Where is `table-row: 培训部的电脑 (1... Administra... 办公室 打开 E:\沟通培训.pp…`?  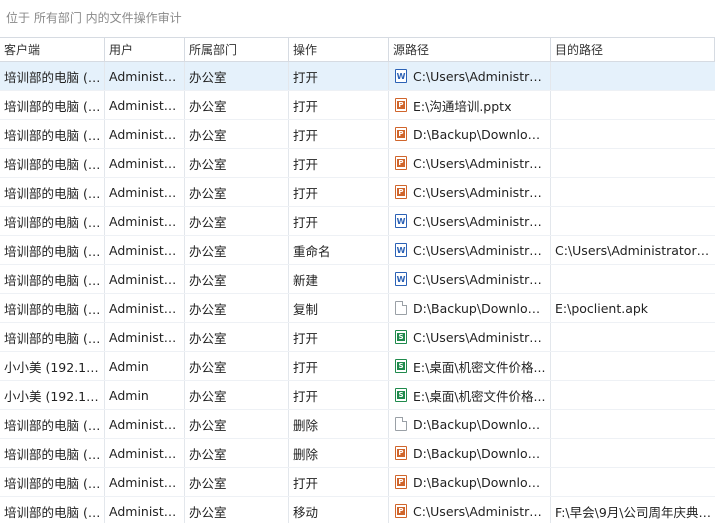 table-row: 培训部的电脑 (1... Administra... 办公室 打开 E:\沟通培训.pp… is located at coordinates (357, 105).